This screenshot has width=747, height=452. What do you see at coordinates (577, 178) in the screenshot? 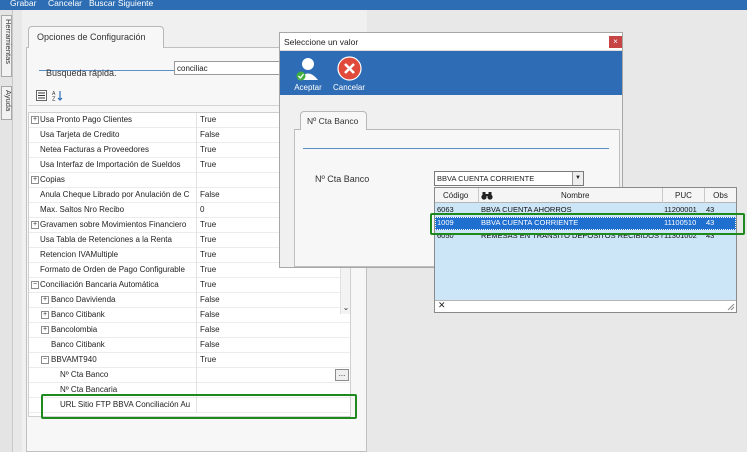
I see `chevron-down-icon: ▼` at bounding box center [577, 178].